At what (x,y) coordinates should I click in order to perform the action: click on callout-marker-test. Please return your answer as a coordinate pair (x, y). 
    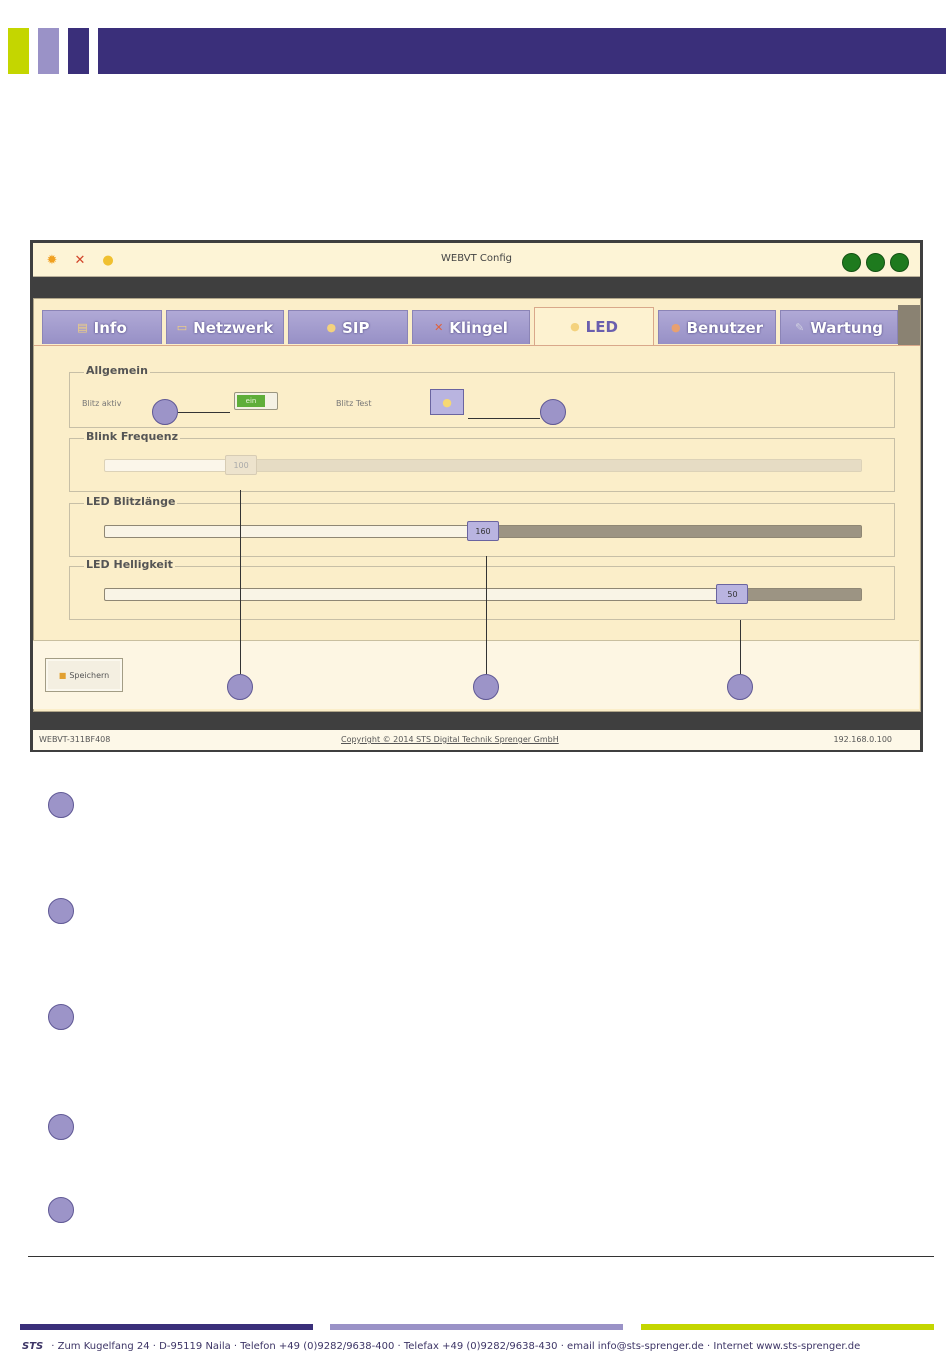
    Looking at the image, I should click on (553, 412).